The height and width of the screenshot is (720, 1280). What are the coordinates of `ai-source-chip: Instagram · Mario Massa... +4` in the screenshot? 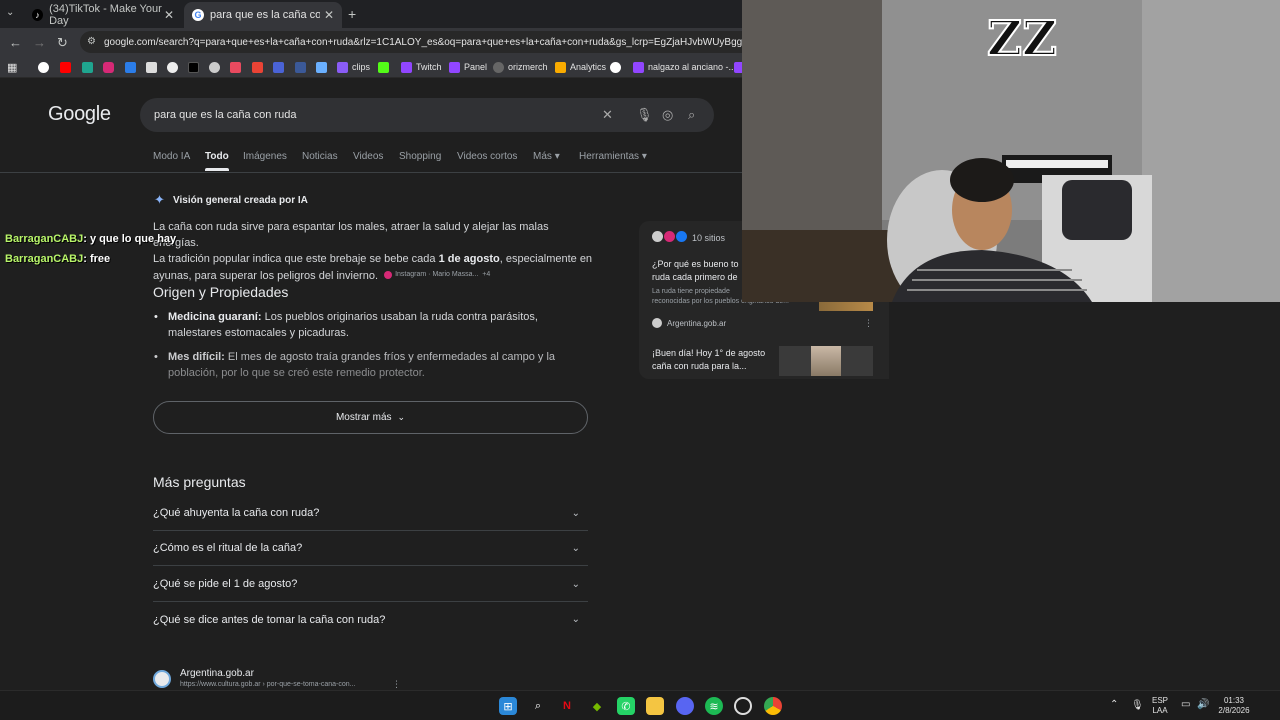 It's located at (437, 275).